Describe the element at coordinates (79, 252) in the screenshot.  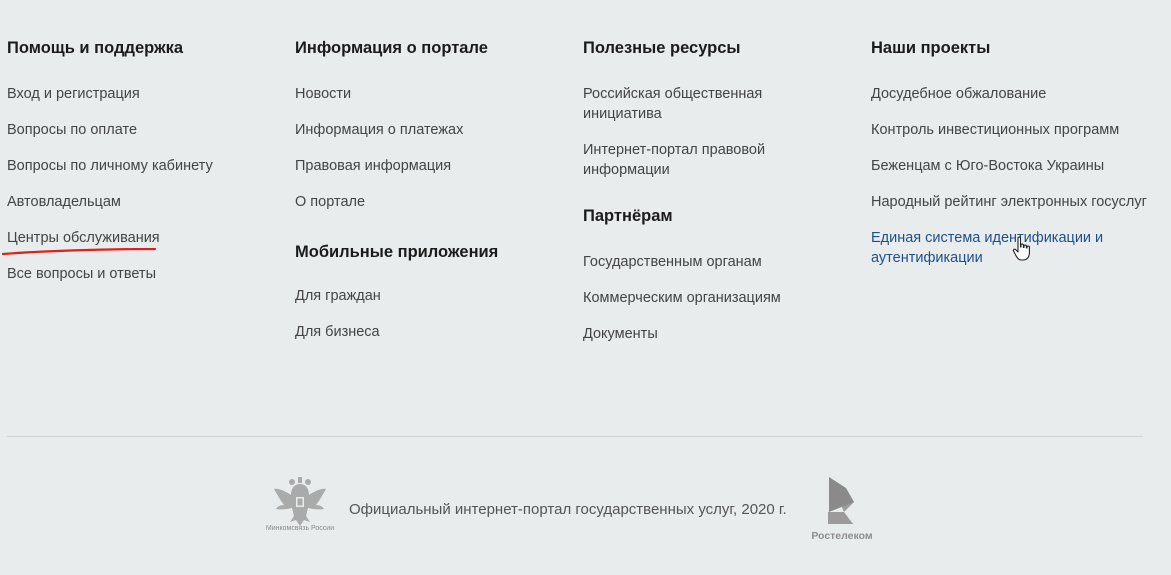
I see `annotation-underline` at that location.